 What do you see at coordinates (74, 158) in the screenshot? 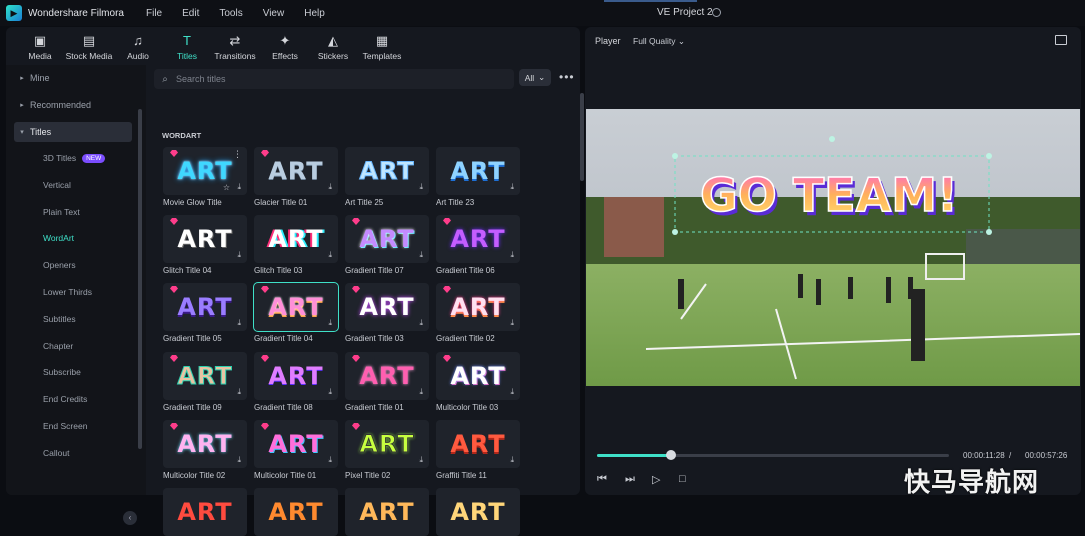
I see `sidebar-item-3d-titles: 3D Titles NEW` at bounding box center [74, 158].